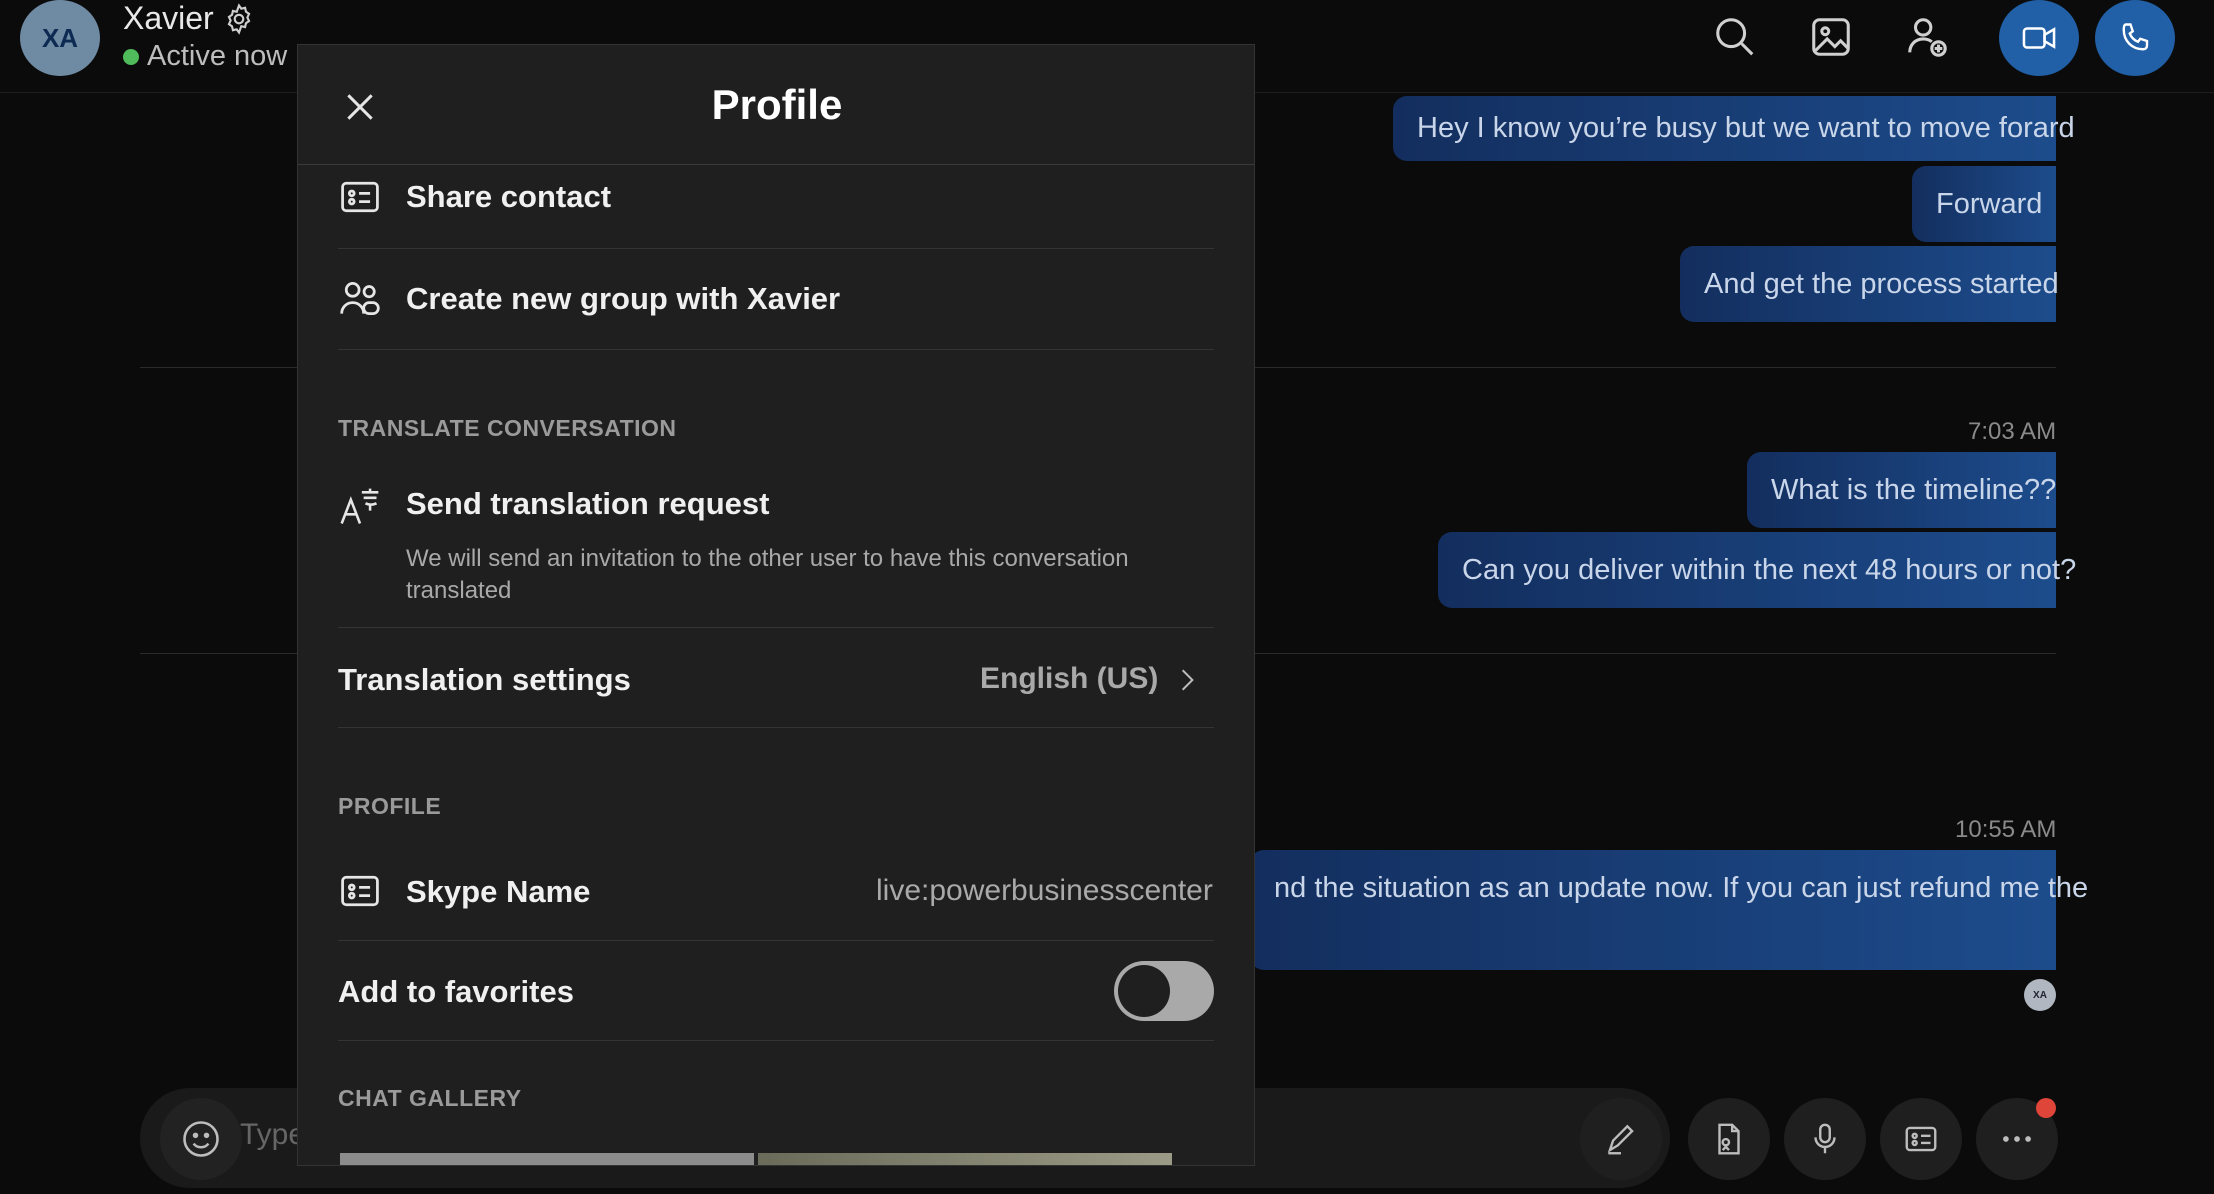  I want to click on chevron-right-icon, so click(1187, 680).